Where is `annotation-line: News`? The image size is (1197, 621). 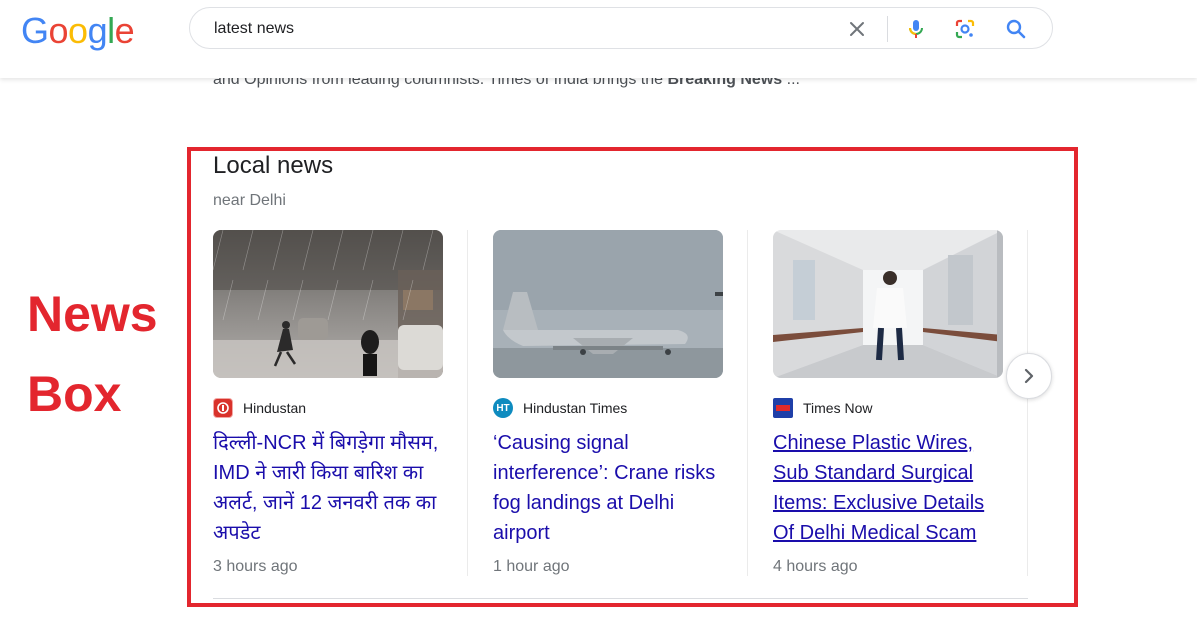
annotation-line: News is located at coordinates (92, 314).